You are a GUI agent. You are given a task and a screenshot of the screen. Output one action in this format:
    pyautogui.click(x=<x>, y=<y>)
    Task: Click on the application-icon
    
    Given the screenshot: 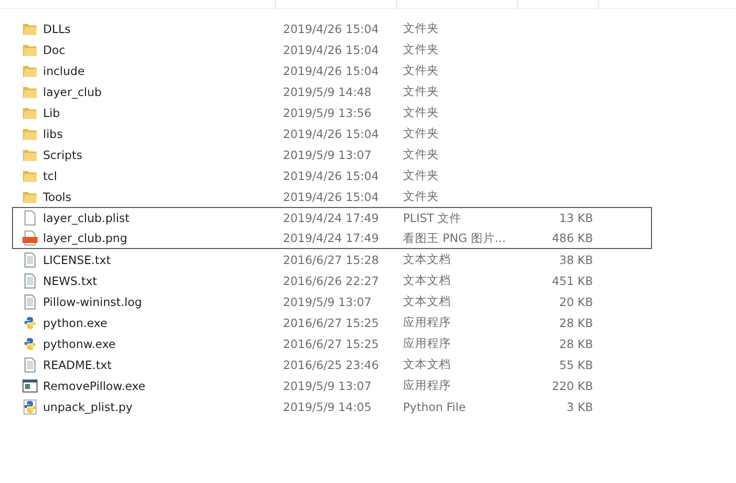 What is the action you would take?
    pyautogui.click(x=30, y=386)
    